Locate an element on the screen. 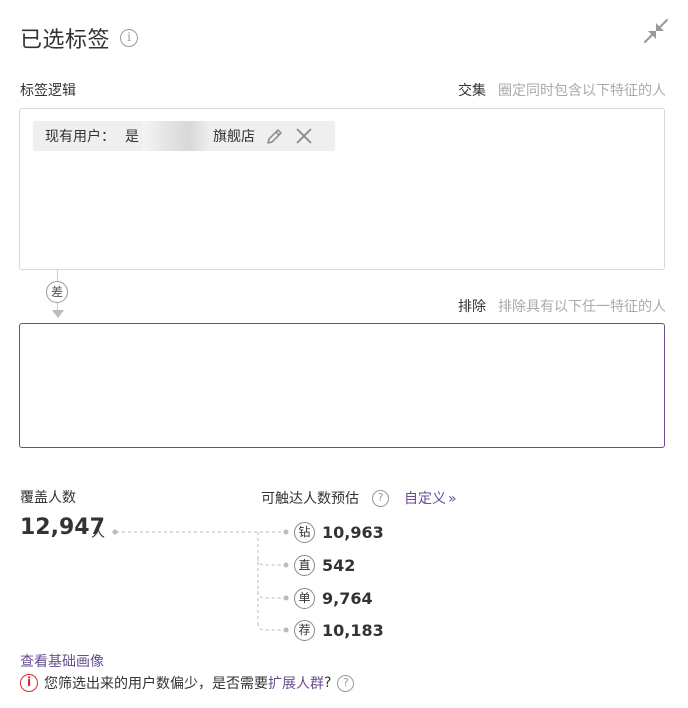  coverage-unit: 人 is located at coordinates (98, 533).